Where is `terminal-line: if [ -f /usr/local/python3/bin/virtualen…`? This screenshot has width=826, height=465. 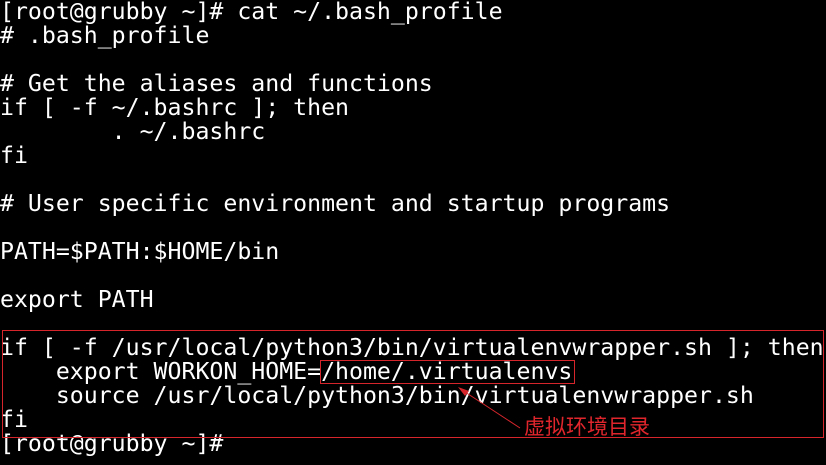
terminal-line: if [ -f /usr/local/python3/bin/virtualen… is located at coordinates (412, 347).